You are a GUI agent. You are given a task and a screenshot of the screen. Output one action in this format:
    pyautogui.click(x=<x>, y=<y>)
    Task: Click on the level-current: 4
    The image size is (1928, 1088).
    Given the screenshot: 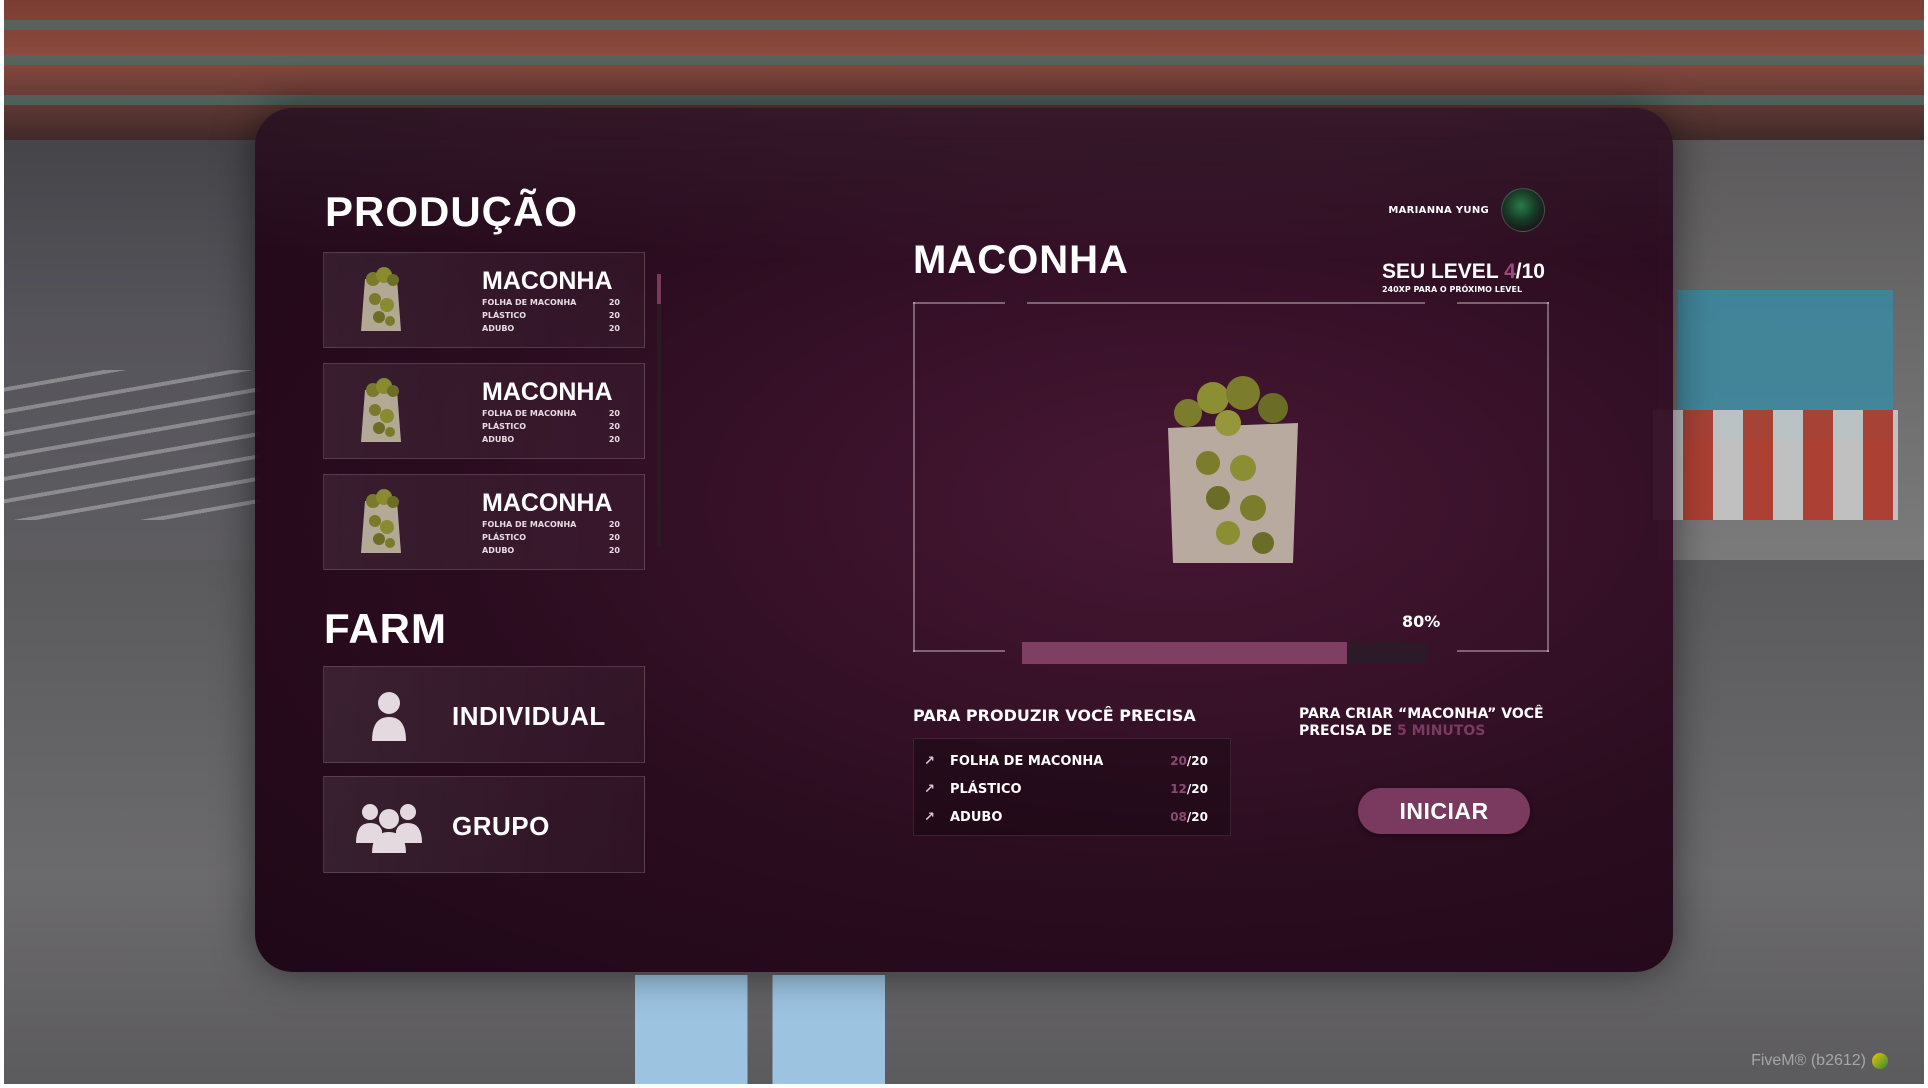 What is the action you would take?
    pyautogui.click(x=1510, y=271)
    